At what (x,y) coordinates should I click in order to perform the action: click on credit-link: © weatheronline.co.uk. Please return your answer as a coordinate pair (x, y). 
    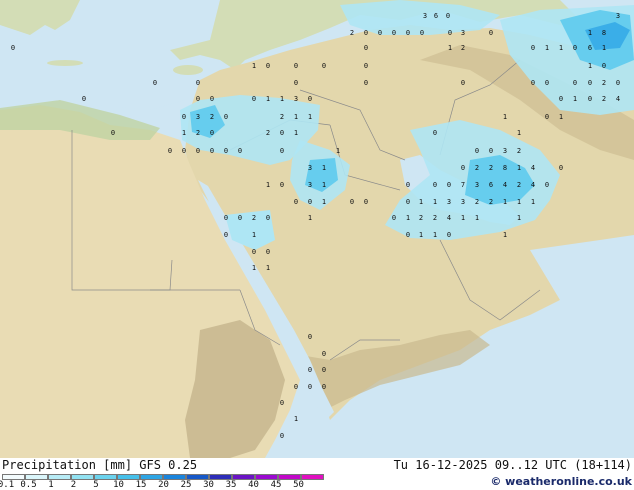
    Looking at the image, I should click on (561, 481).